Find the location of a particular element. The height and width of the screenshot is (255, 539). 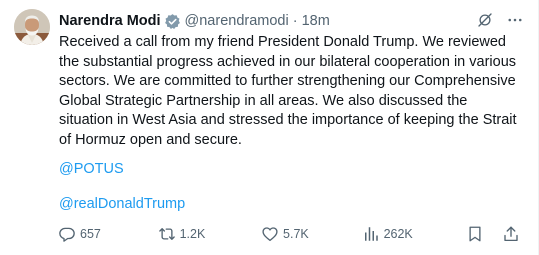

repost-button: 1.2K is located at coordinates (209, 234).